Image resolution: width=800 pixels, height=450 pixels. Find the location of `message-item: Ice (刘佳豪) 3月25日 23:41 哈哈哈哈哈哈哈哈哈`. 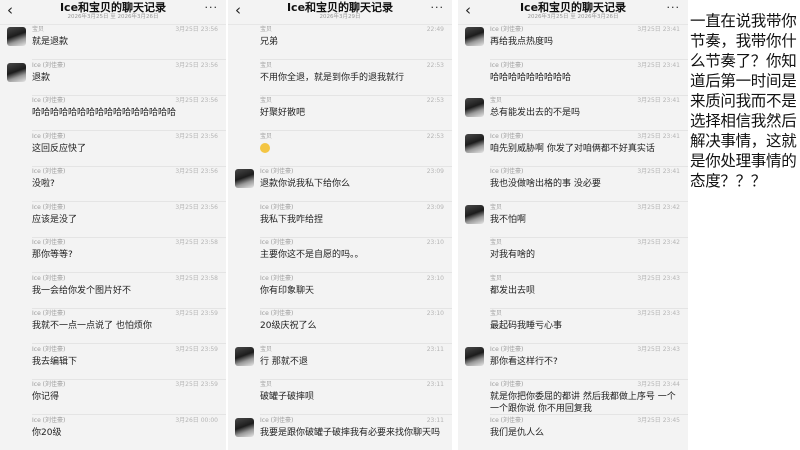

message-item: Ice (刘佳豪) 3月25日 23:41 哈哈哈哈哈哈哈哈哈 is located at coordinates (573, 79).